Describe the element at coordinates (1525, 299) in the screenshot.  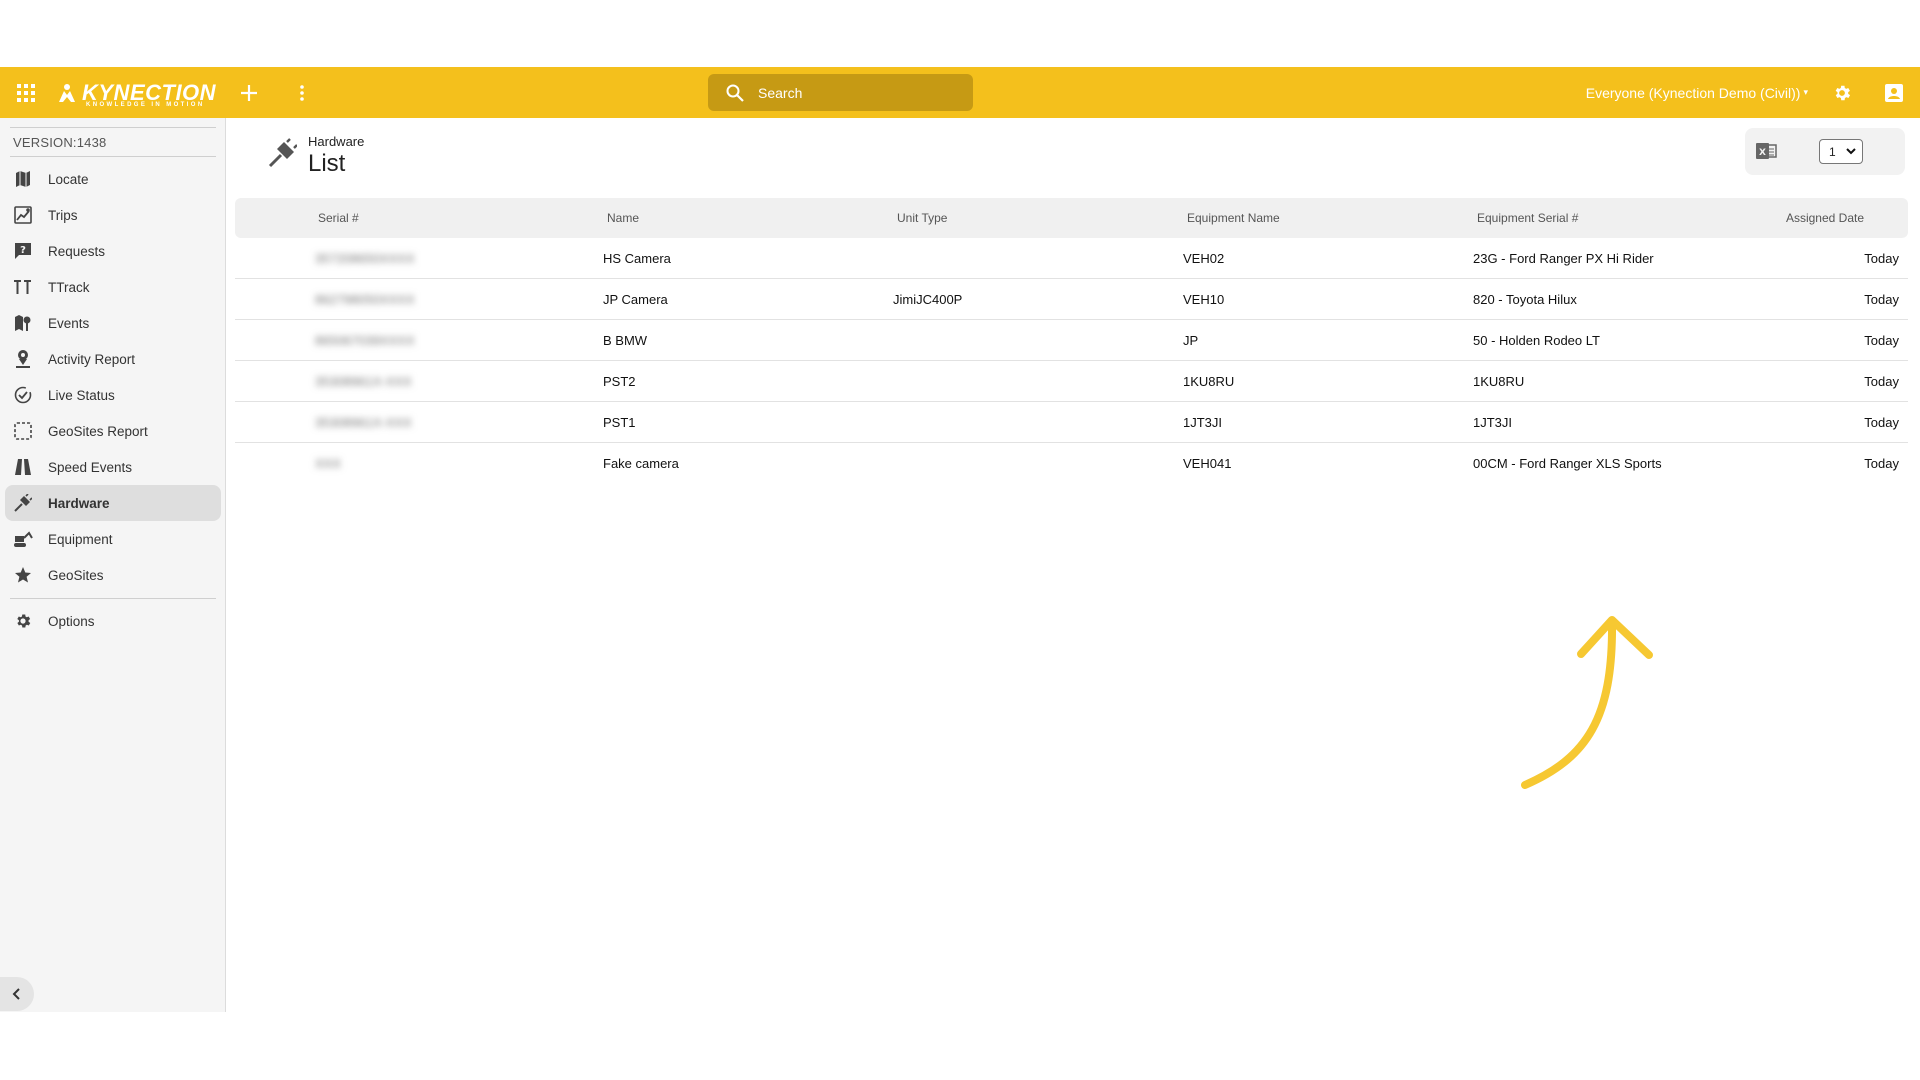
I see `equipment-serial-cell: 820 - Toyota Hilux` at that location.